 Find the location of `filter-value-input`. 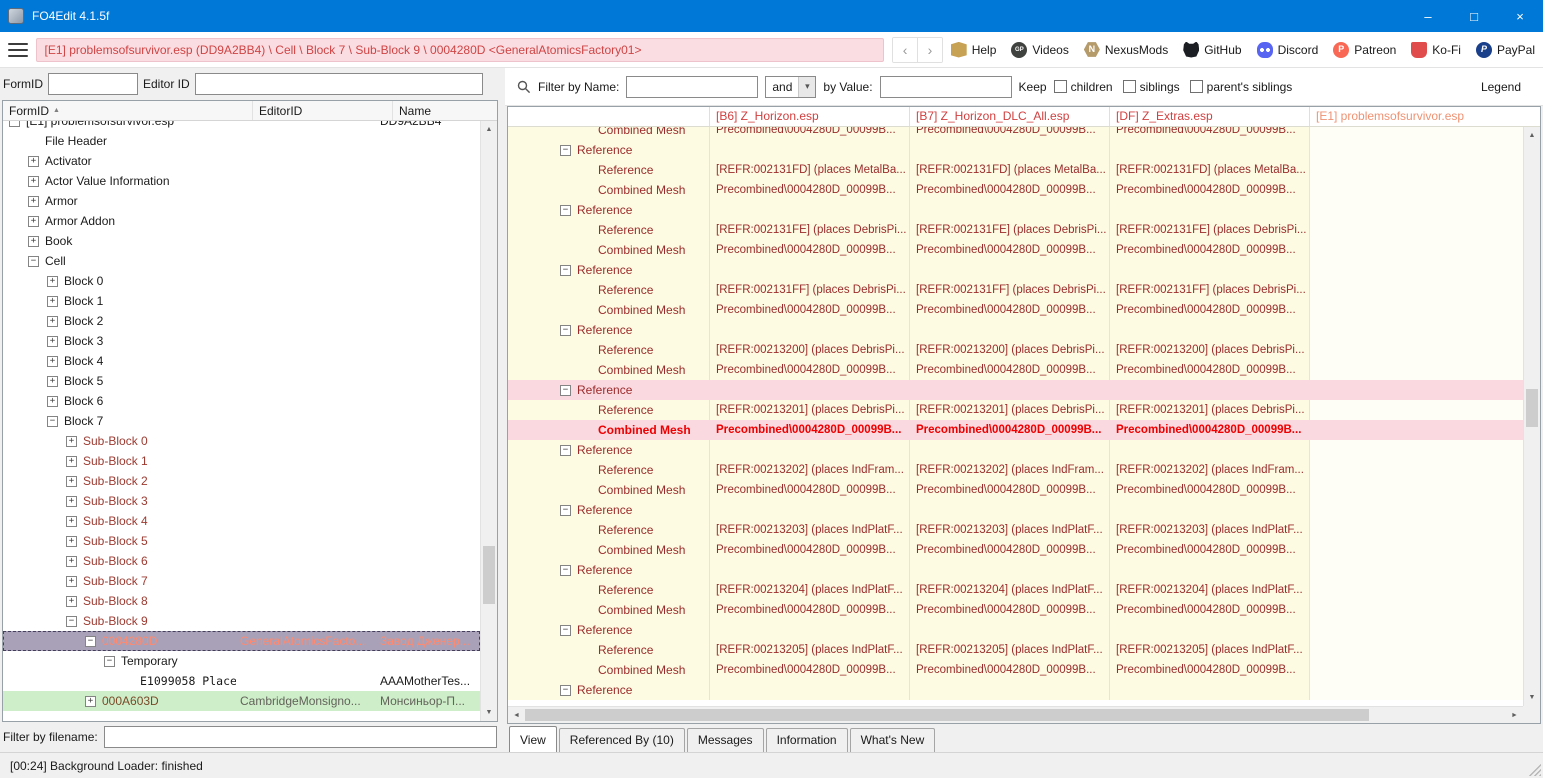

filter-value-input is located at coordinates (945, 86).